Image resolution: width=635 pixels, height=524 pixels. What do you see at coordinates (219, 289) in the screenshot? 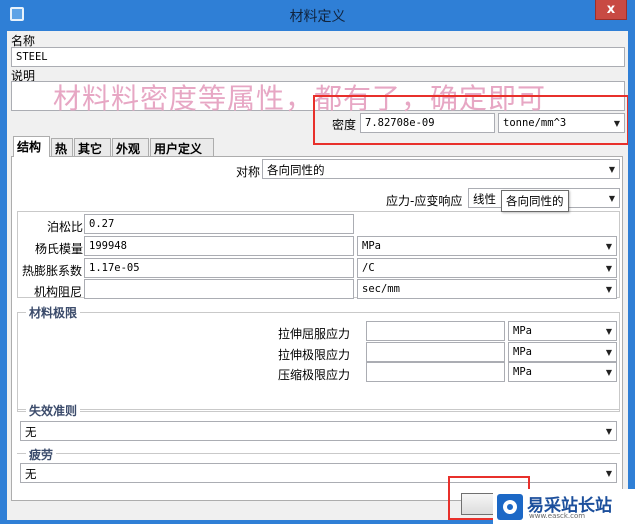
I see `damping-field` at bounding box center [219, 289].